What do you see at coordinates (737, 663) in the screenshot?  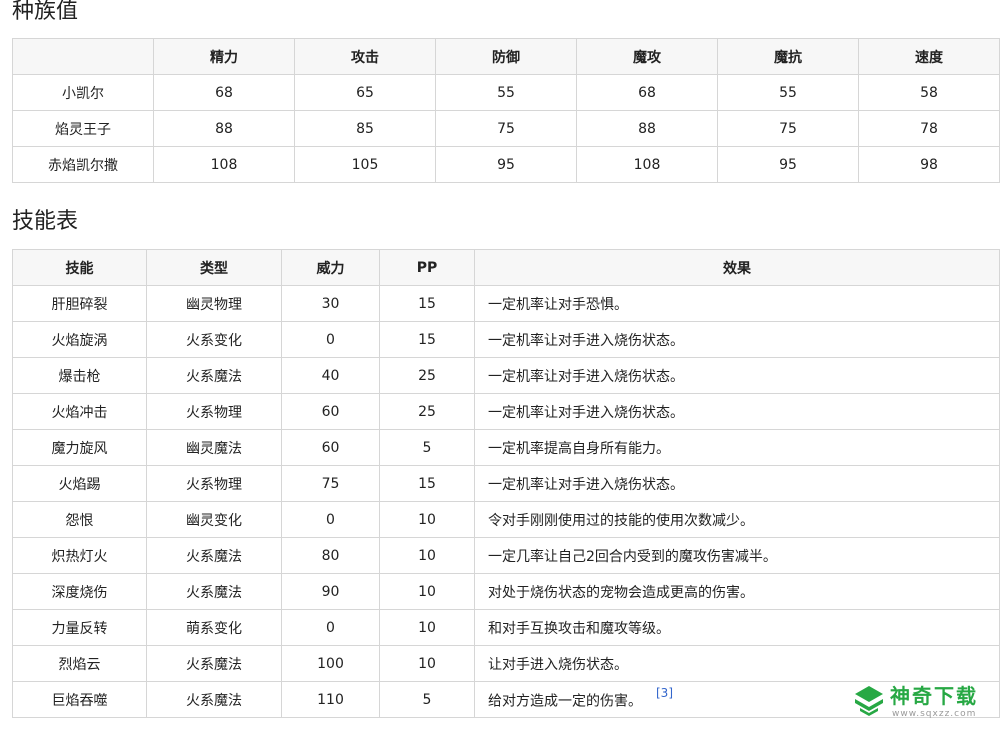 I see `skill-effect: 让对手进入烧伤状态。` at bounding box center [737, 663].